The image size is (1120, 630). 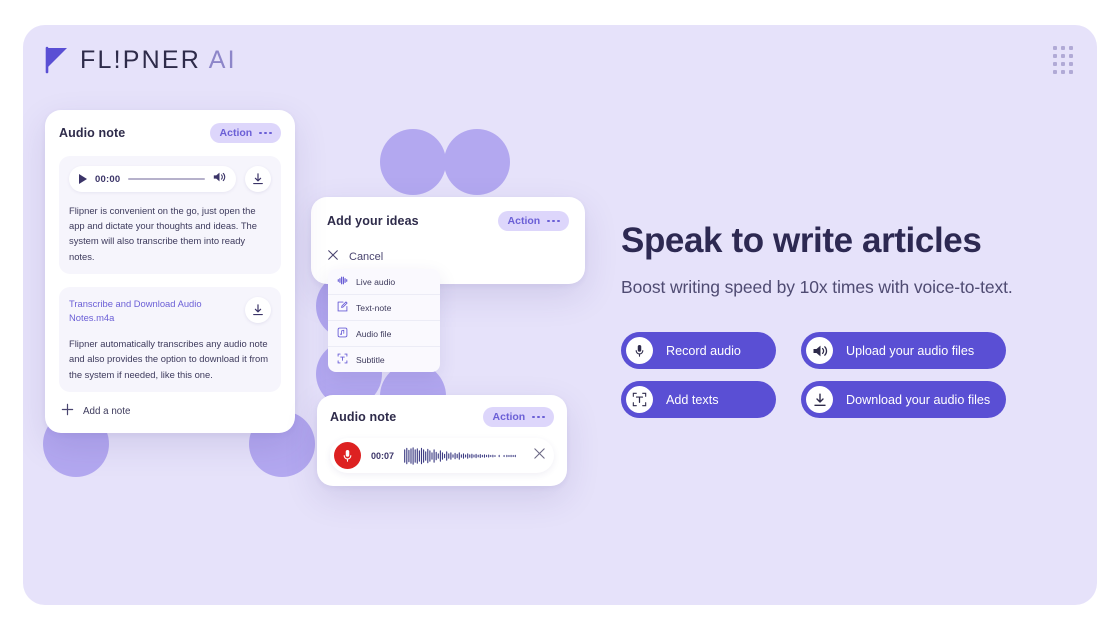 I want to click on recording-card: Audio note Action 00:07, so click(x=442, y=440).